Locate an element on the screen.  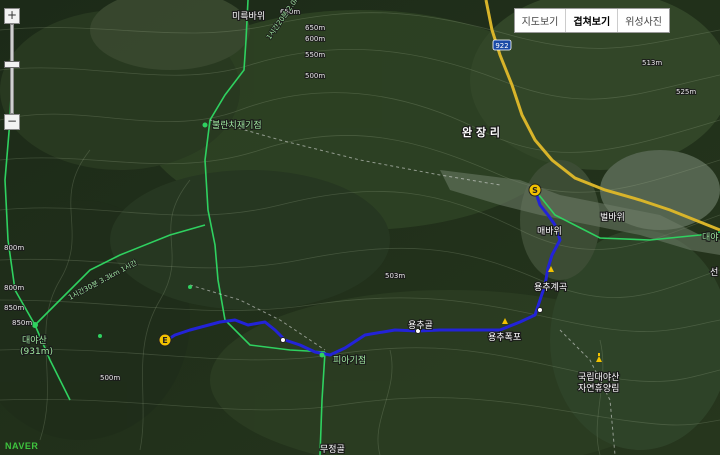
svg-text: E is located at coordinates (164, 340).